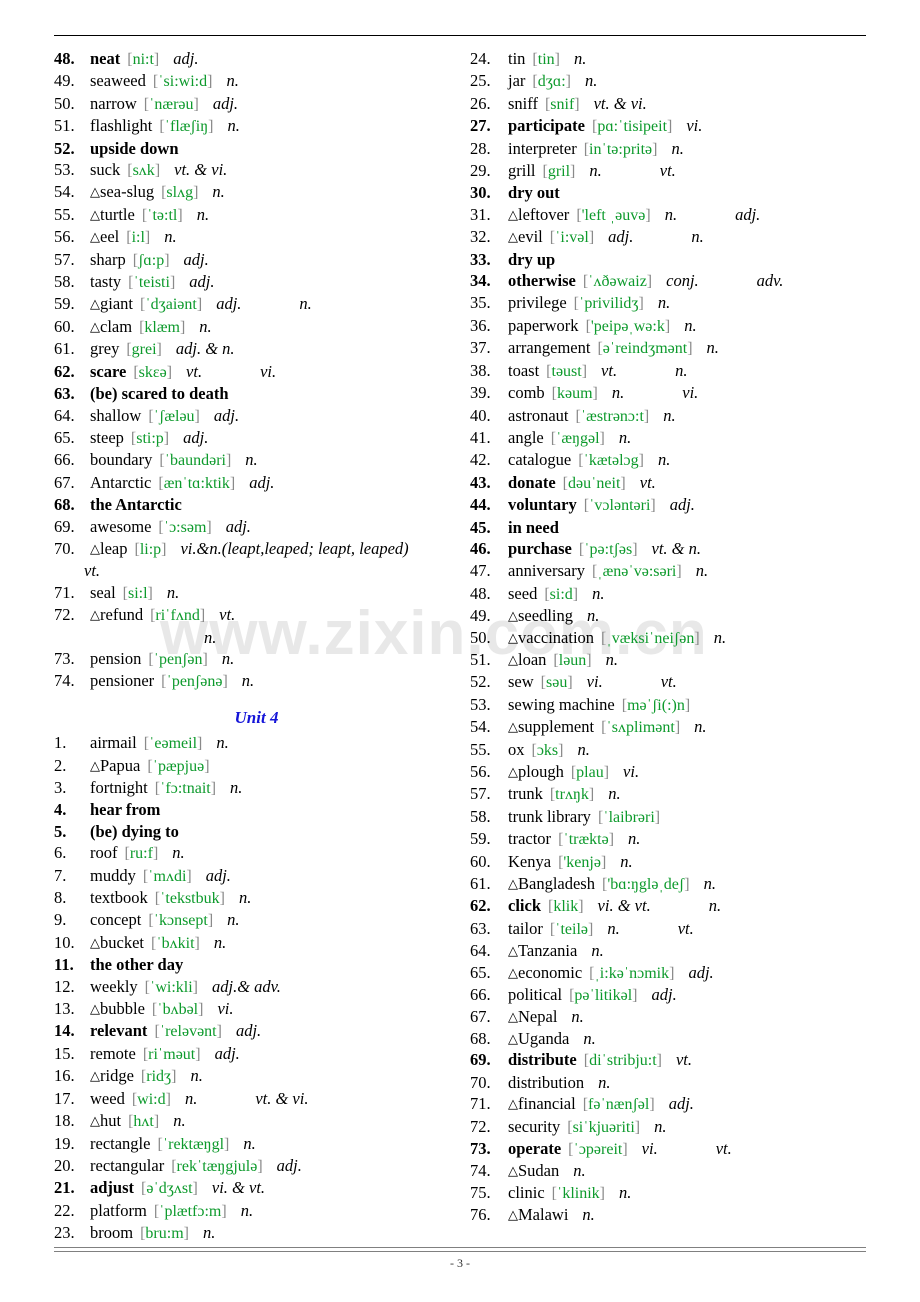 Image resolution: width=920 pixels, height=1302 pixels. What do you see at coordinates (532, 259) in the screenshot?
I see `entry-word: dry up` at bounding box center [532, 259].